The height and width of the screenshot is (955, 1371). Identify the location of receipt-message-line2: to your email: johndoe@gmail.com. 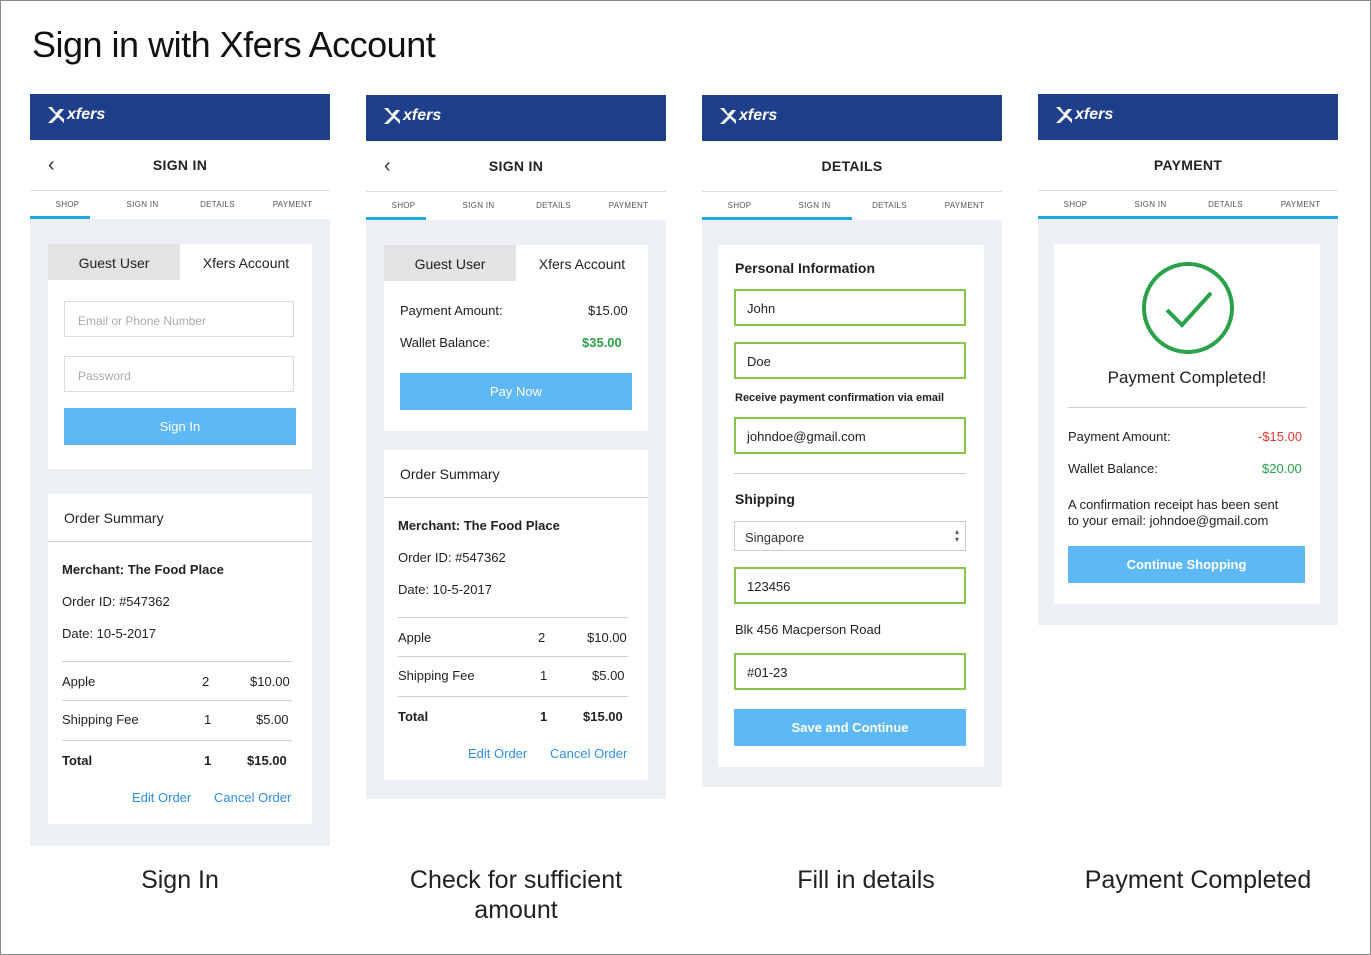
(1168, 520).